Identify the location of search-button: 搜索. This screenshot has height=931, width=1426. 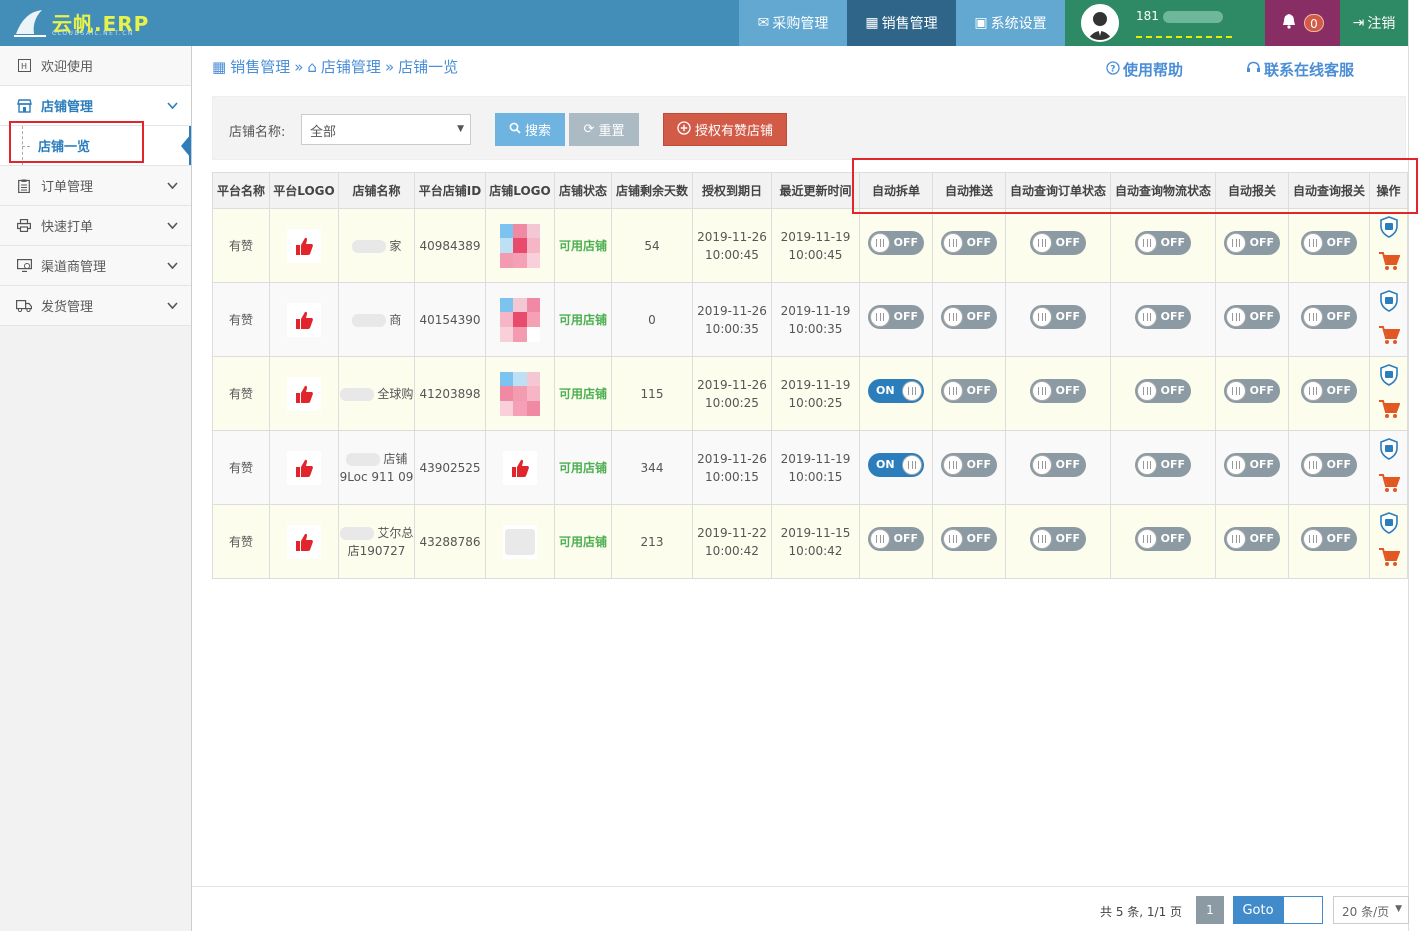
(530, 129).